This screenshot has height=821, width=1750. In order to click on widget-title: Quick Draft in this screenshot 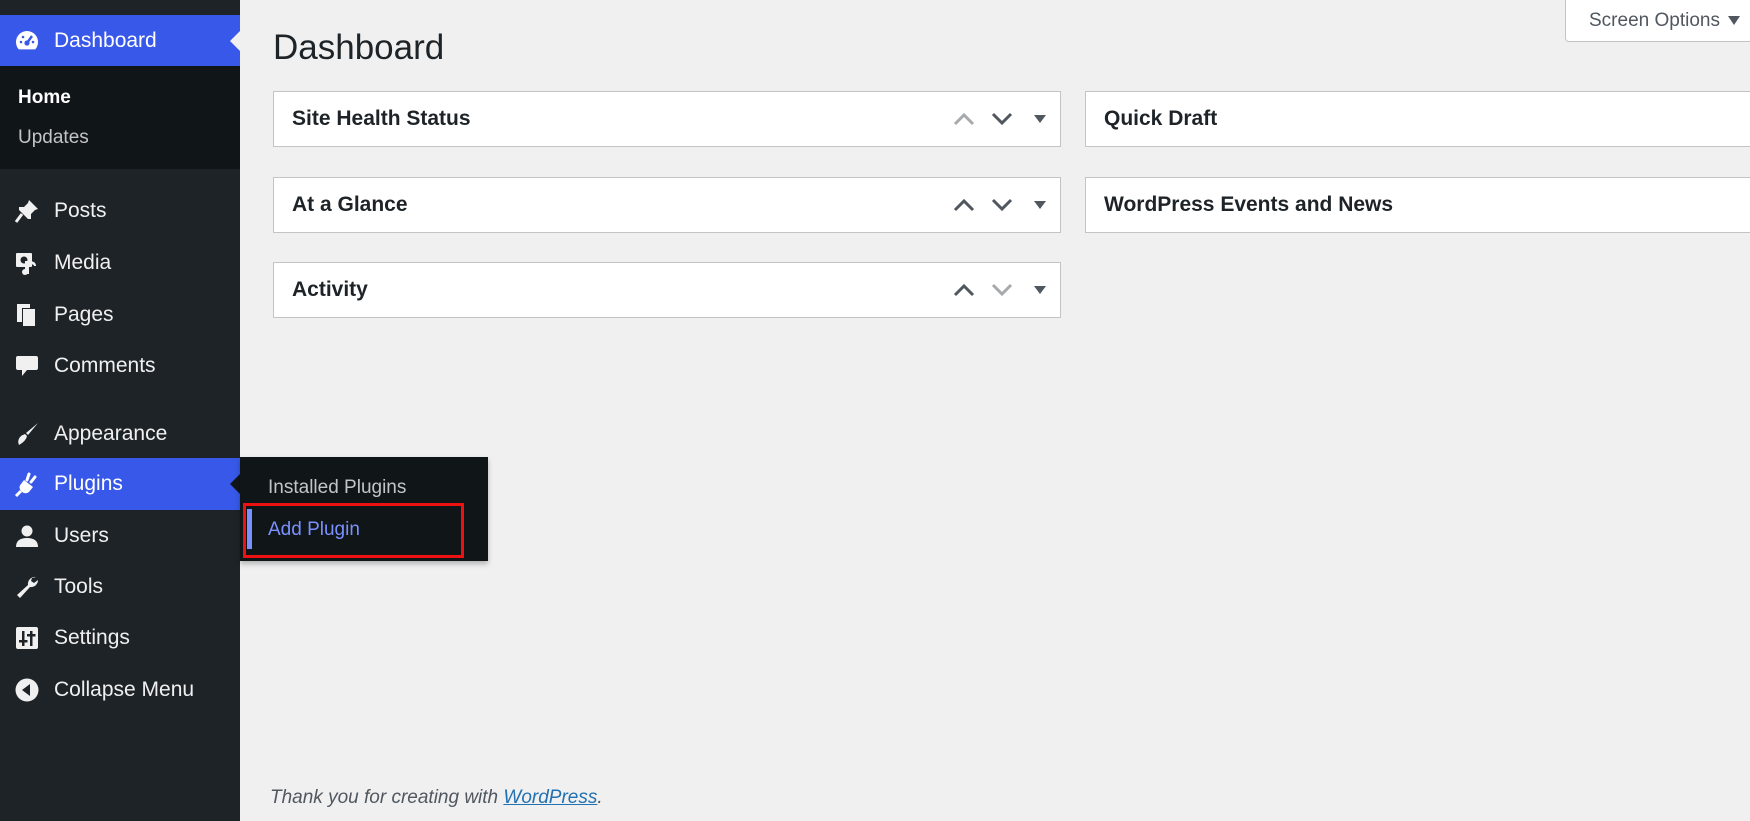, I will do `click(1160, 119)`.